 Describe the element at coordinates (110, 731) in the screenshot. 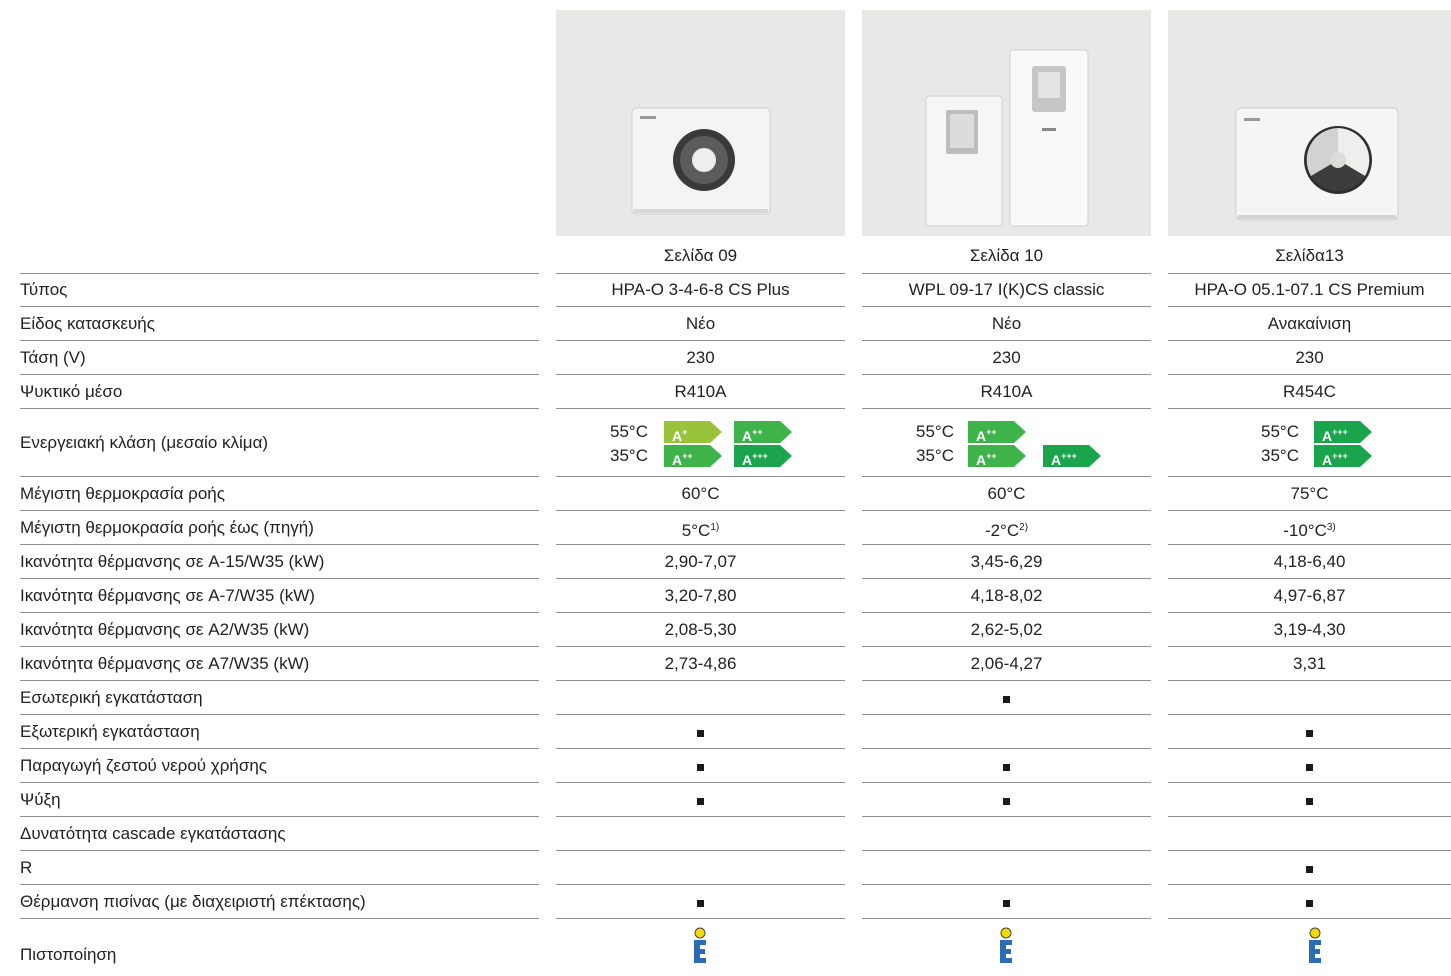

I see `row-label: Εξωτερική εγκατάσταση` at that location.